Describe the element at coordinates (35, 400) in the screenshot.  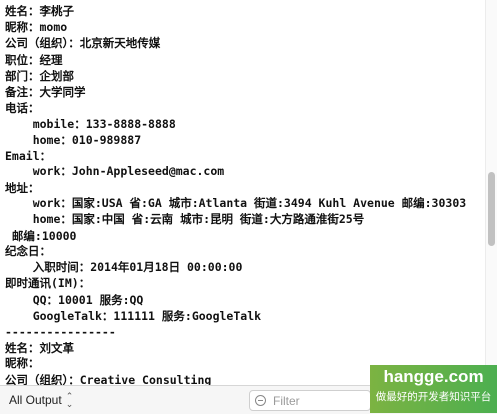
I see `output-selector-label: All Output` at that location.